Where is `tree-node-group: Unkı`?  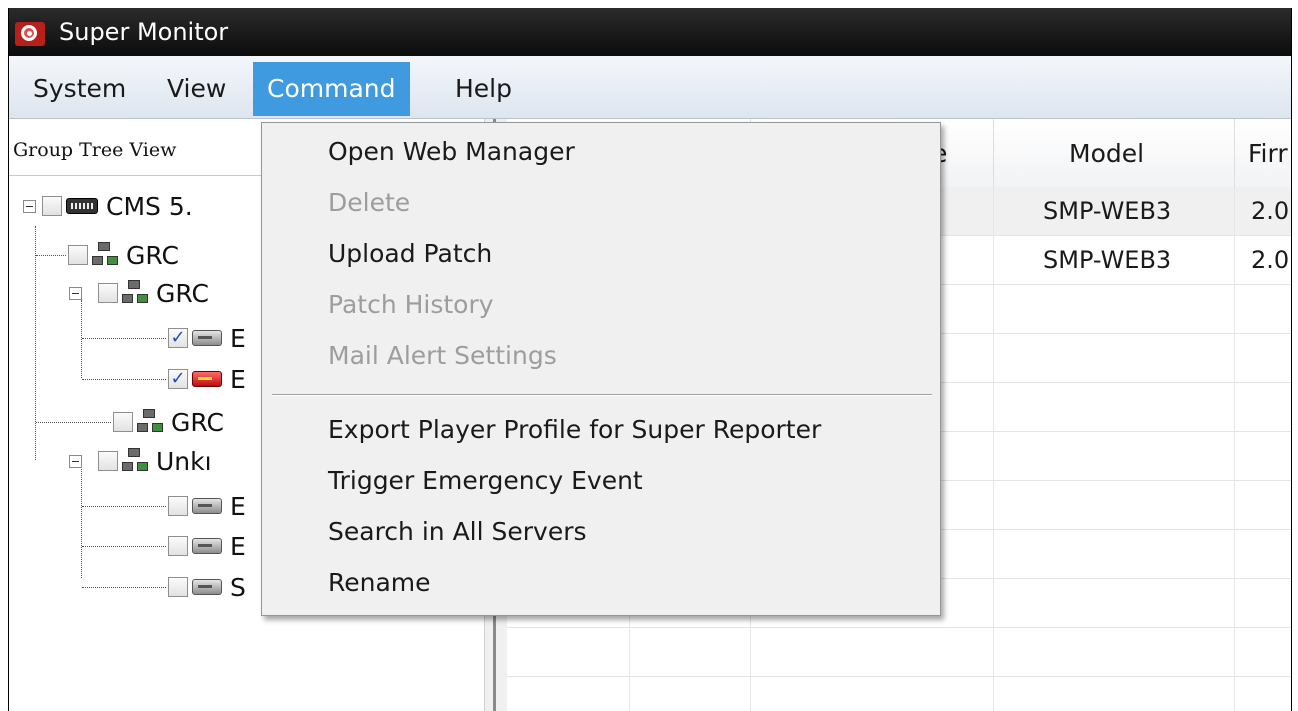
tree-node-group: Unkı is located at coordinates (140, 461).